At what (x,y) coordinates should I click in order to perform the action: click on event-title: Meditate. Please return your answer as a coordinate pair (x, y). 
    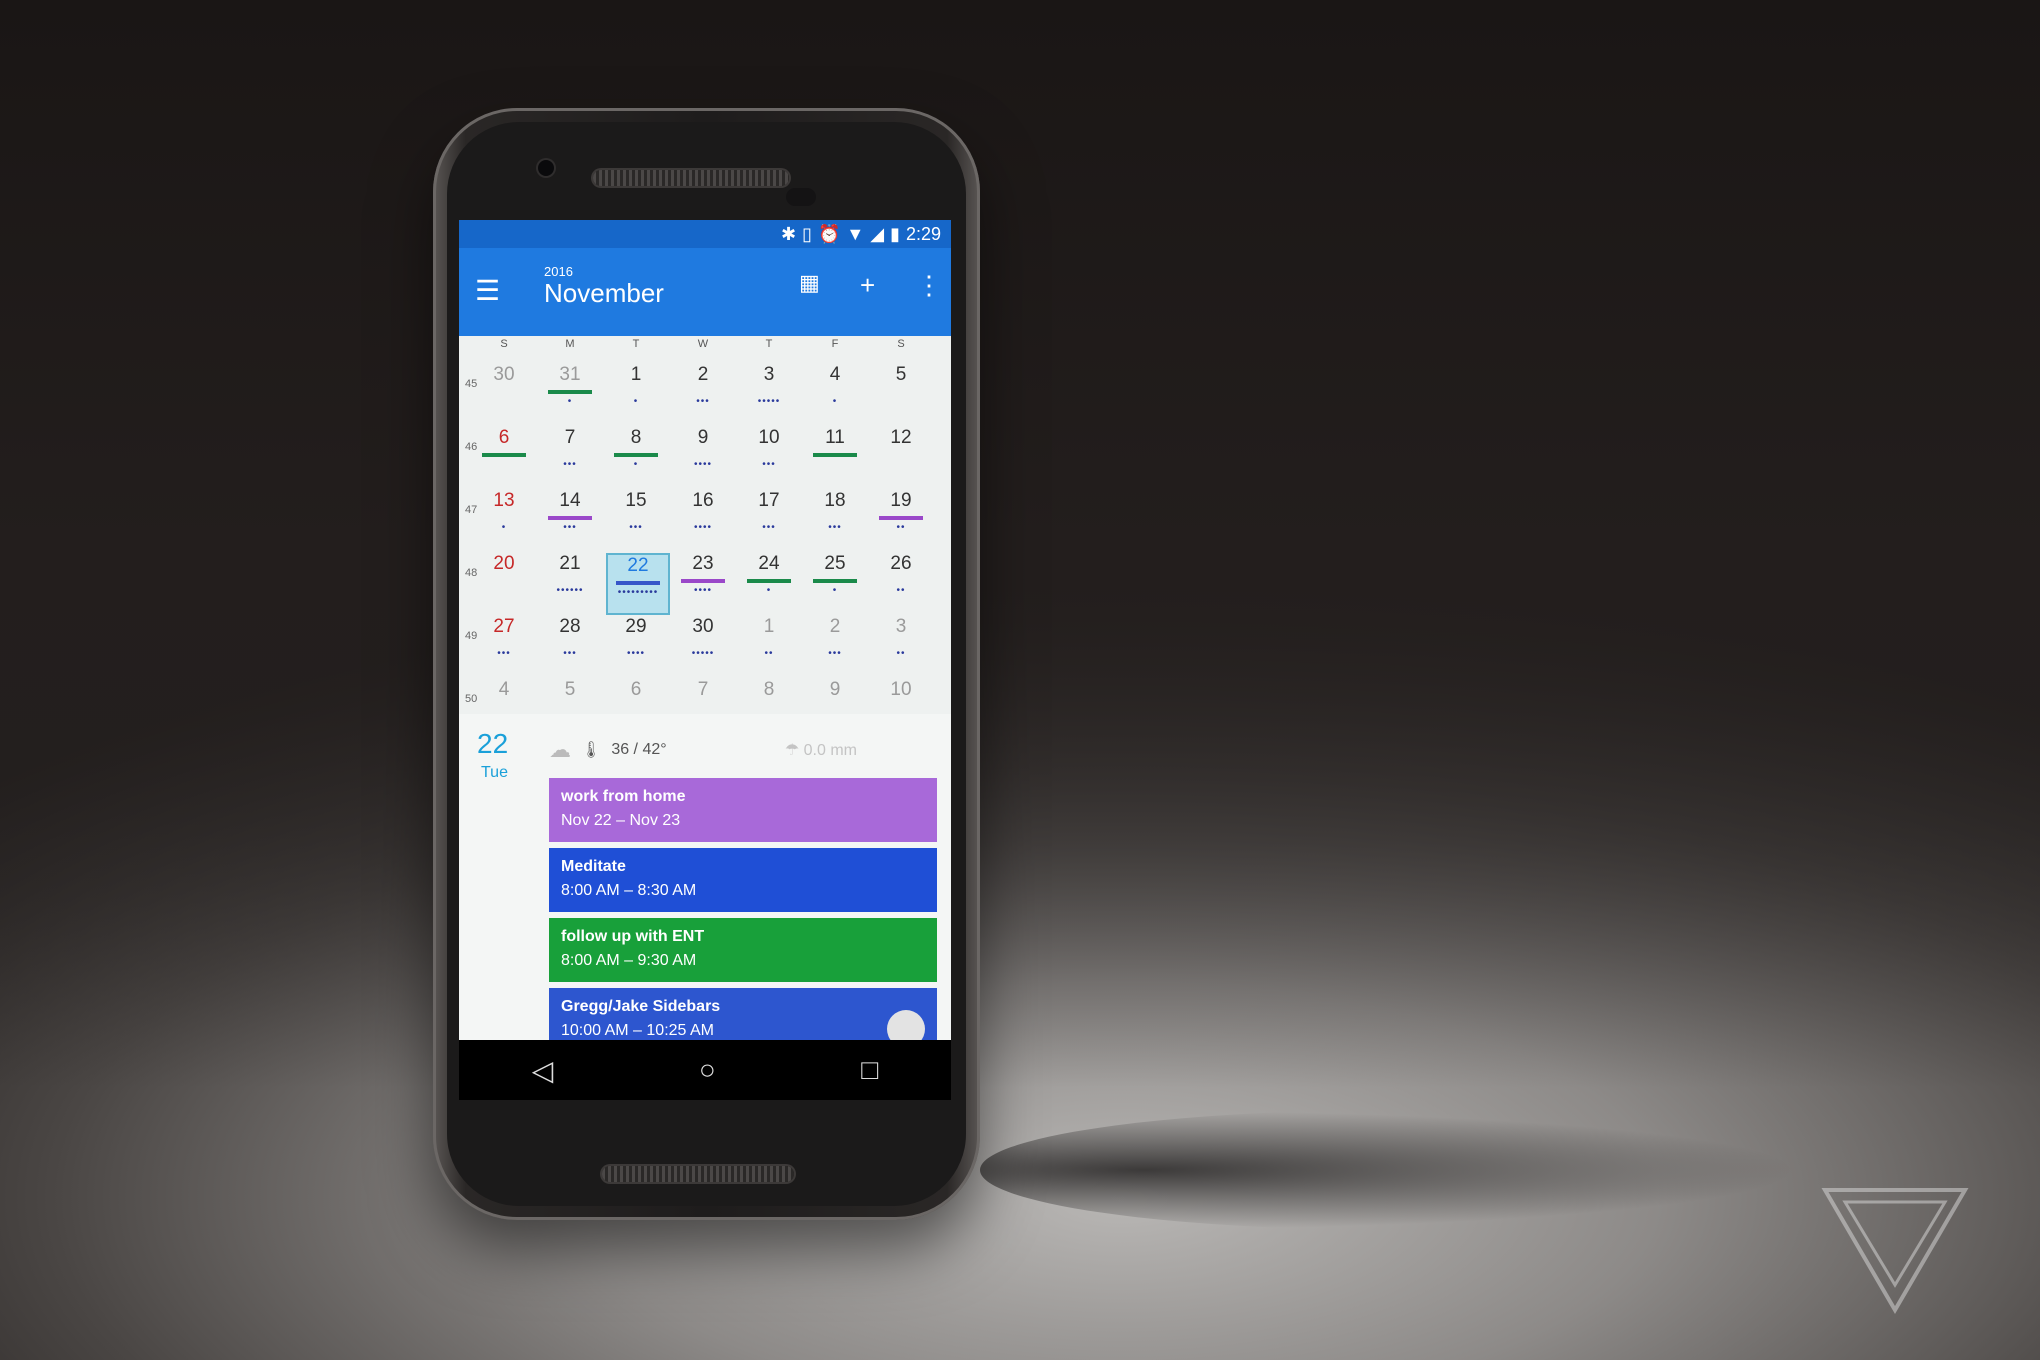
    Looking at the image, I should click on (593, 866).